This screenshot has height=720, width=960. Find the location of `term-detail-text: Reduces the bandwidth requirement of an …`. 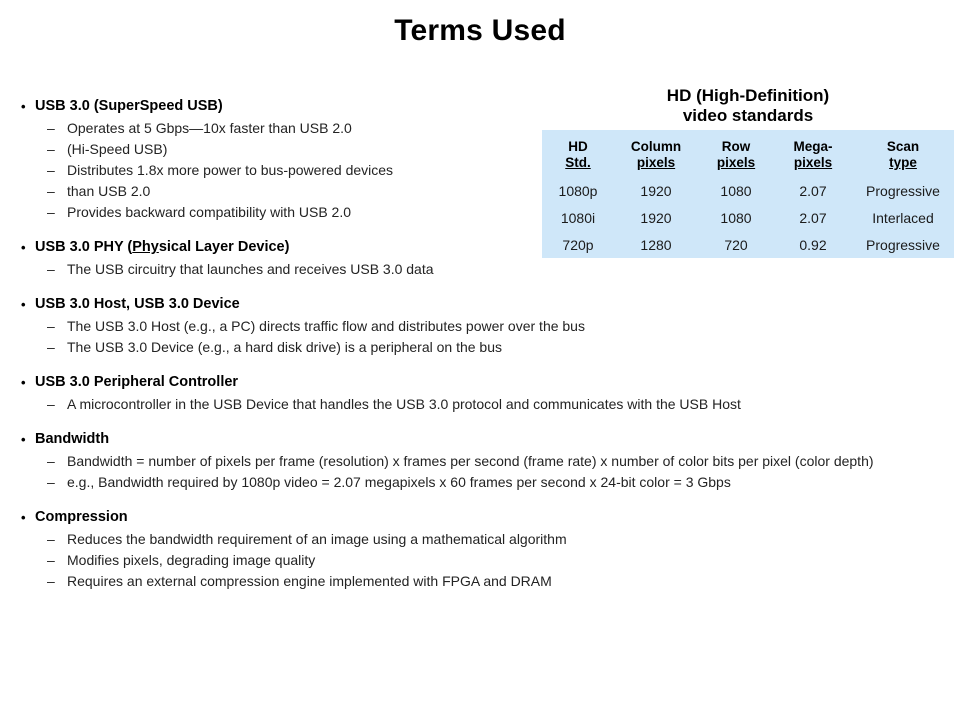

term-detail-text: Reduces the bandwidth requirement of an … is located at coordinates (317, 539).